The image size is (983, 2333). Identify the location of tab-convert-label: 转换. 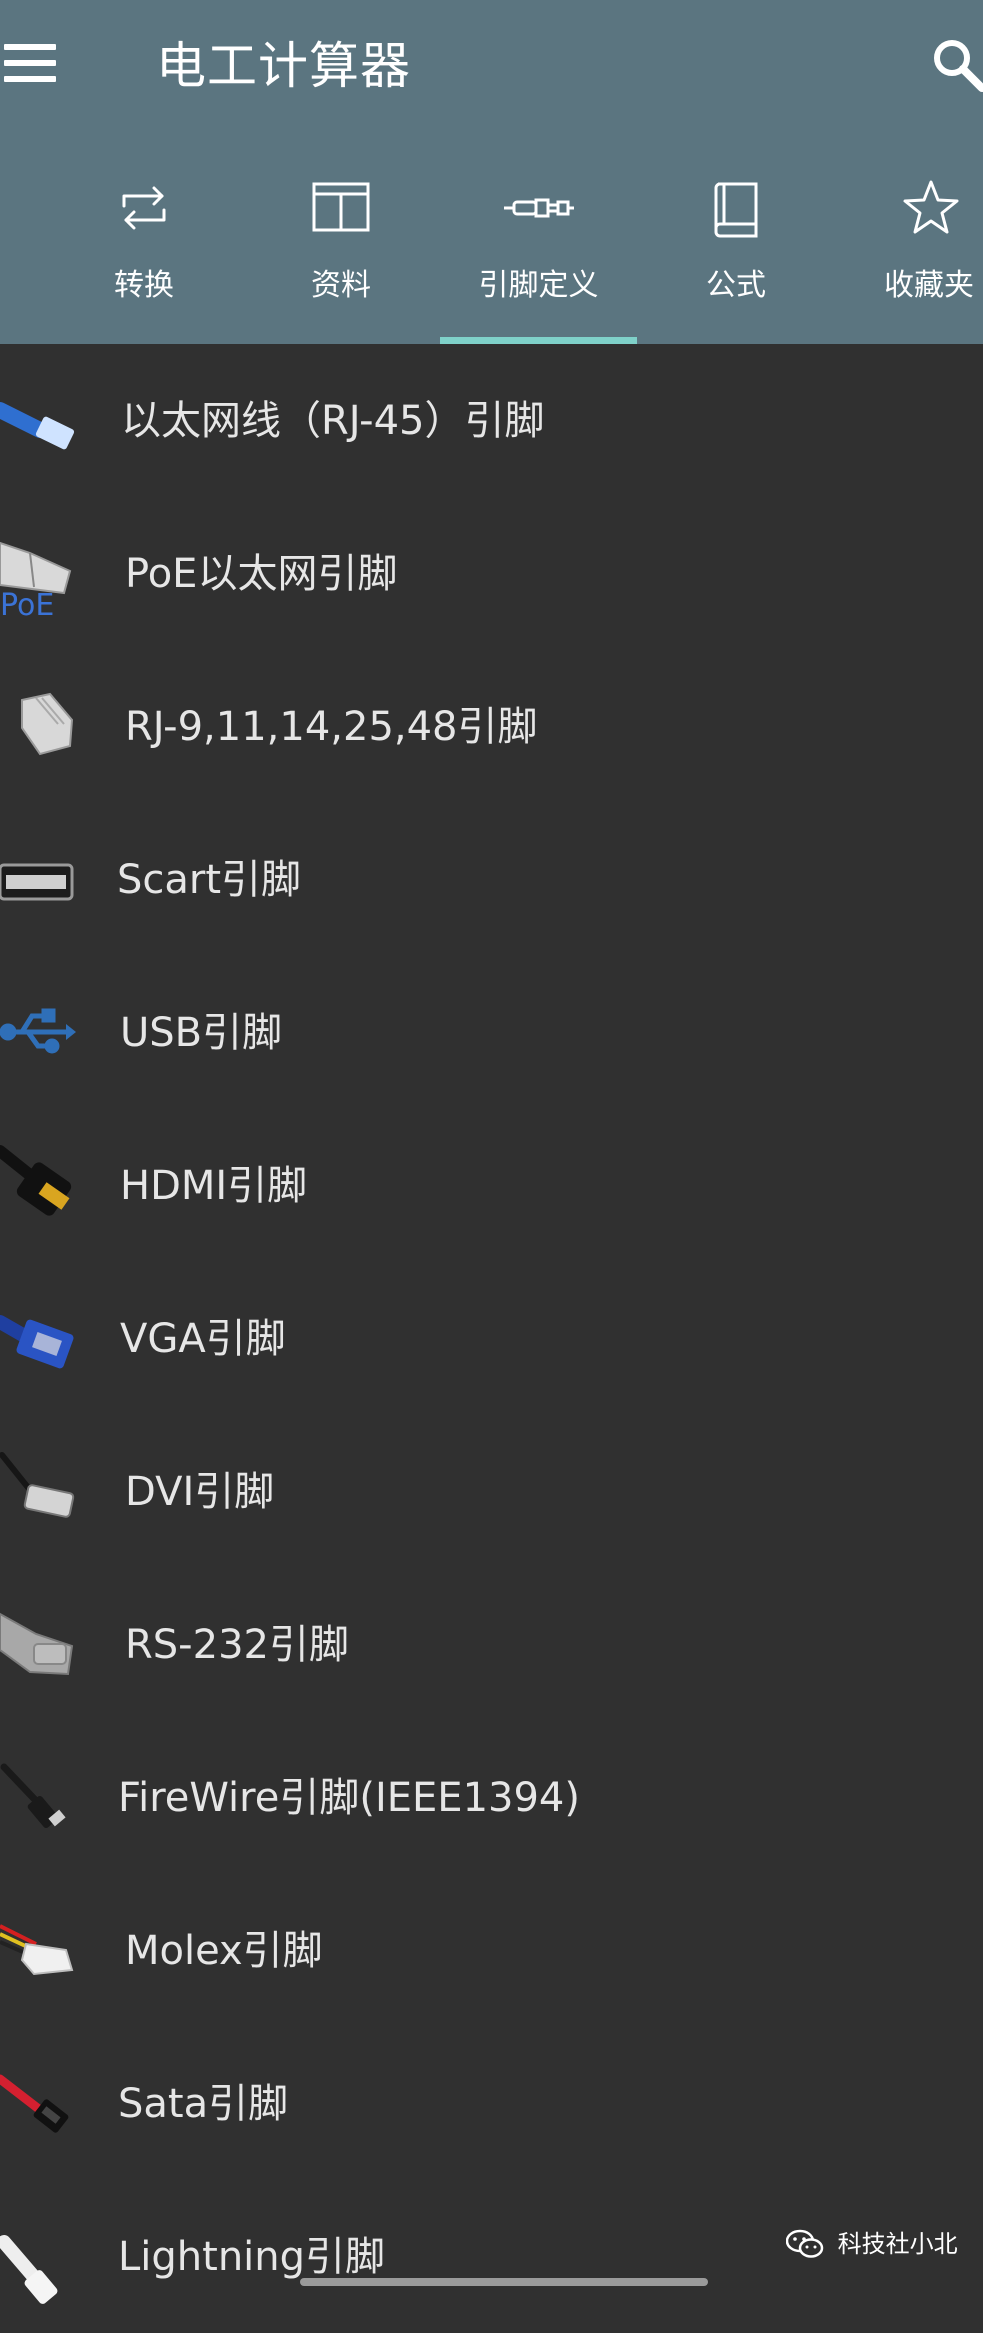
(144, 285).